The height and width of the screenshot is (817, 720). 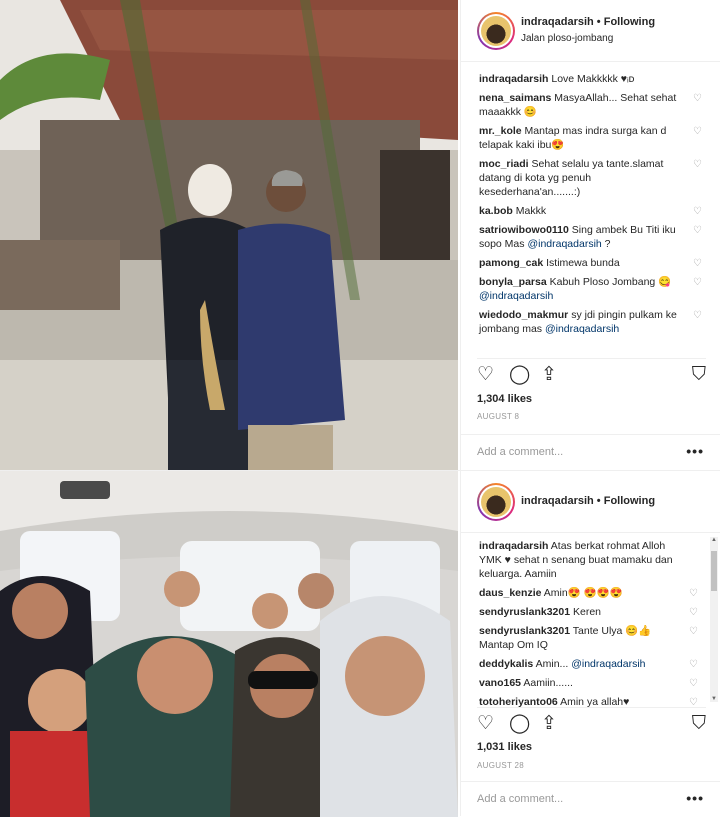 What do you see at coordinates (714, 571) in the screenshot?
I see `scrollbar-thumb` at bounding box center [714, 571].